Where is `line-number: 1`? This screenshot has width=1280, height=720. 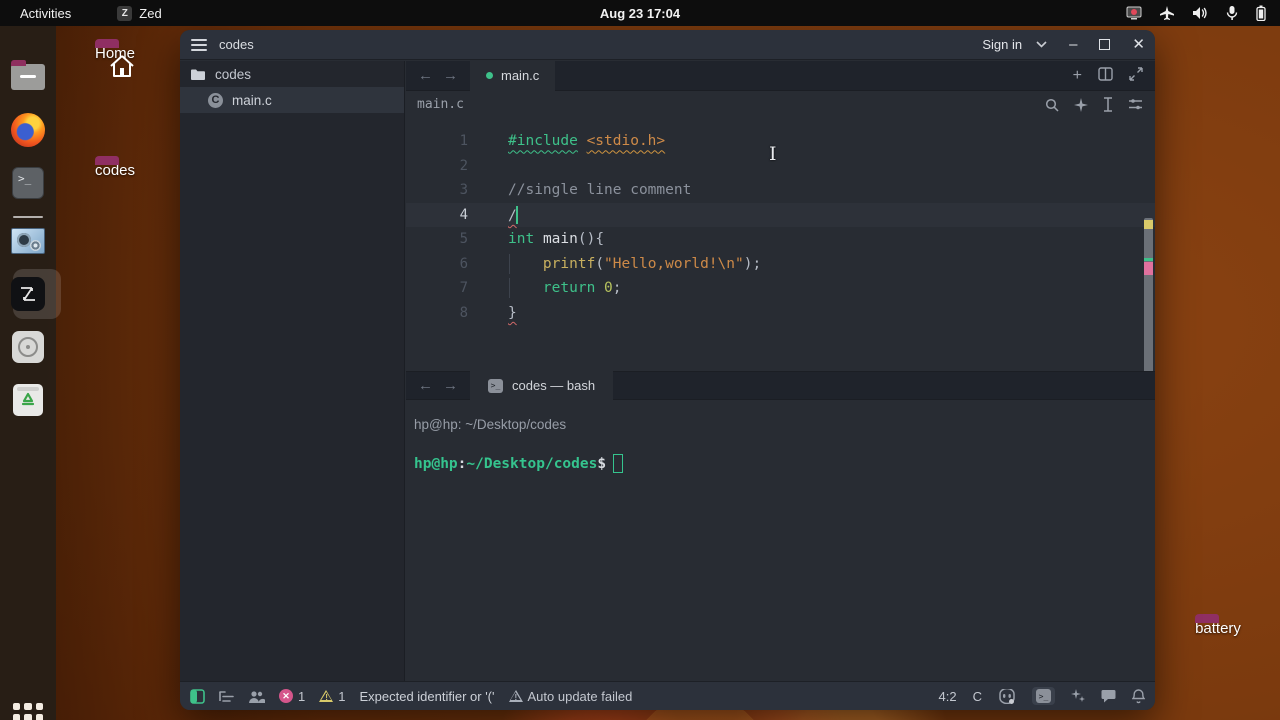 line-number: 1 is located at coordinates (463, 141).